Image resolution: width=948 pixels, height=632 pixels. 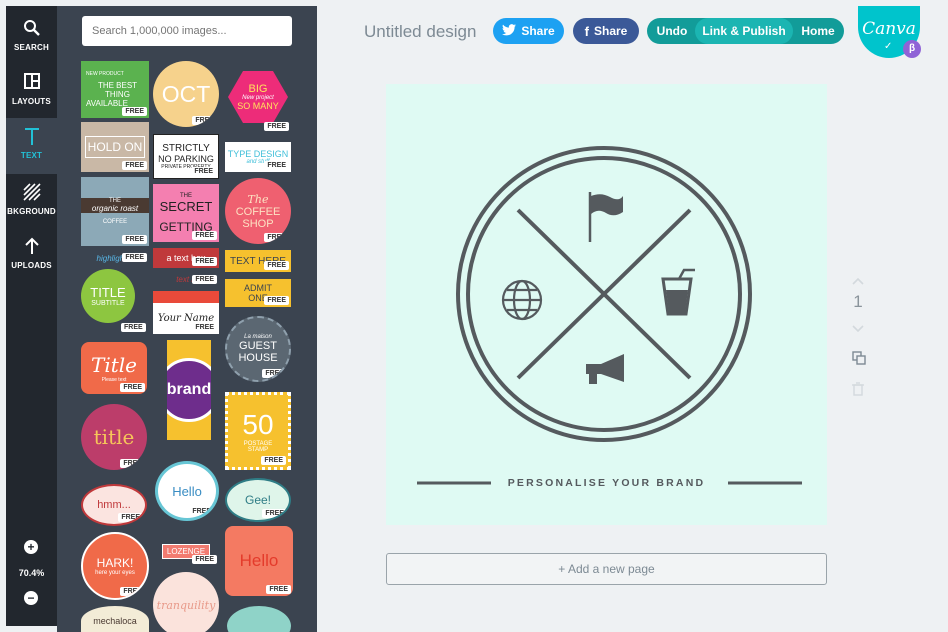 What do you see at coordinates (258, 157) in the screenshot?
I see `text-template: TYPE DESIGN and stuff FREE` at bounding box center [258, 157].